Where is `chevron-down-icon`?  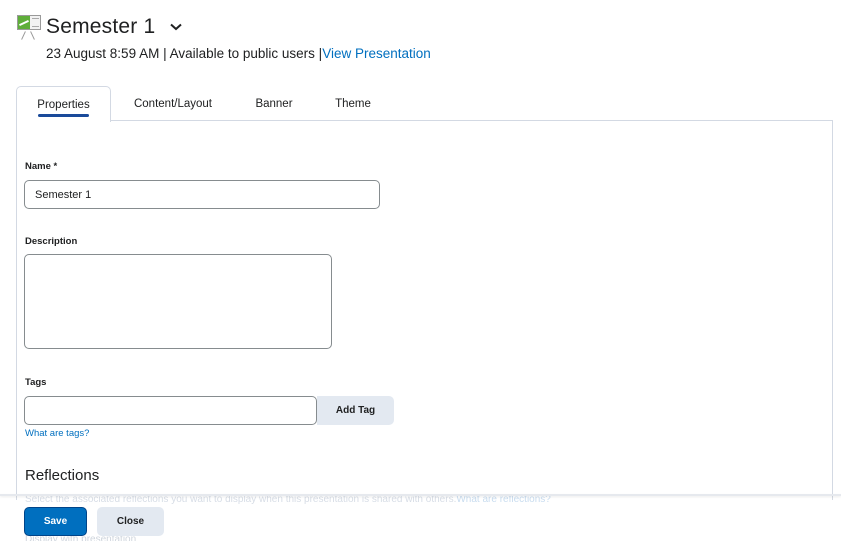
chevron-down-icon is located at coordinates (176, 27).